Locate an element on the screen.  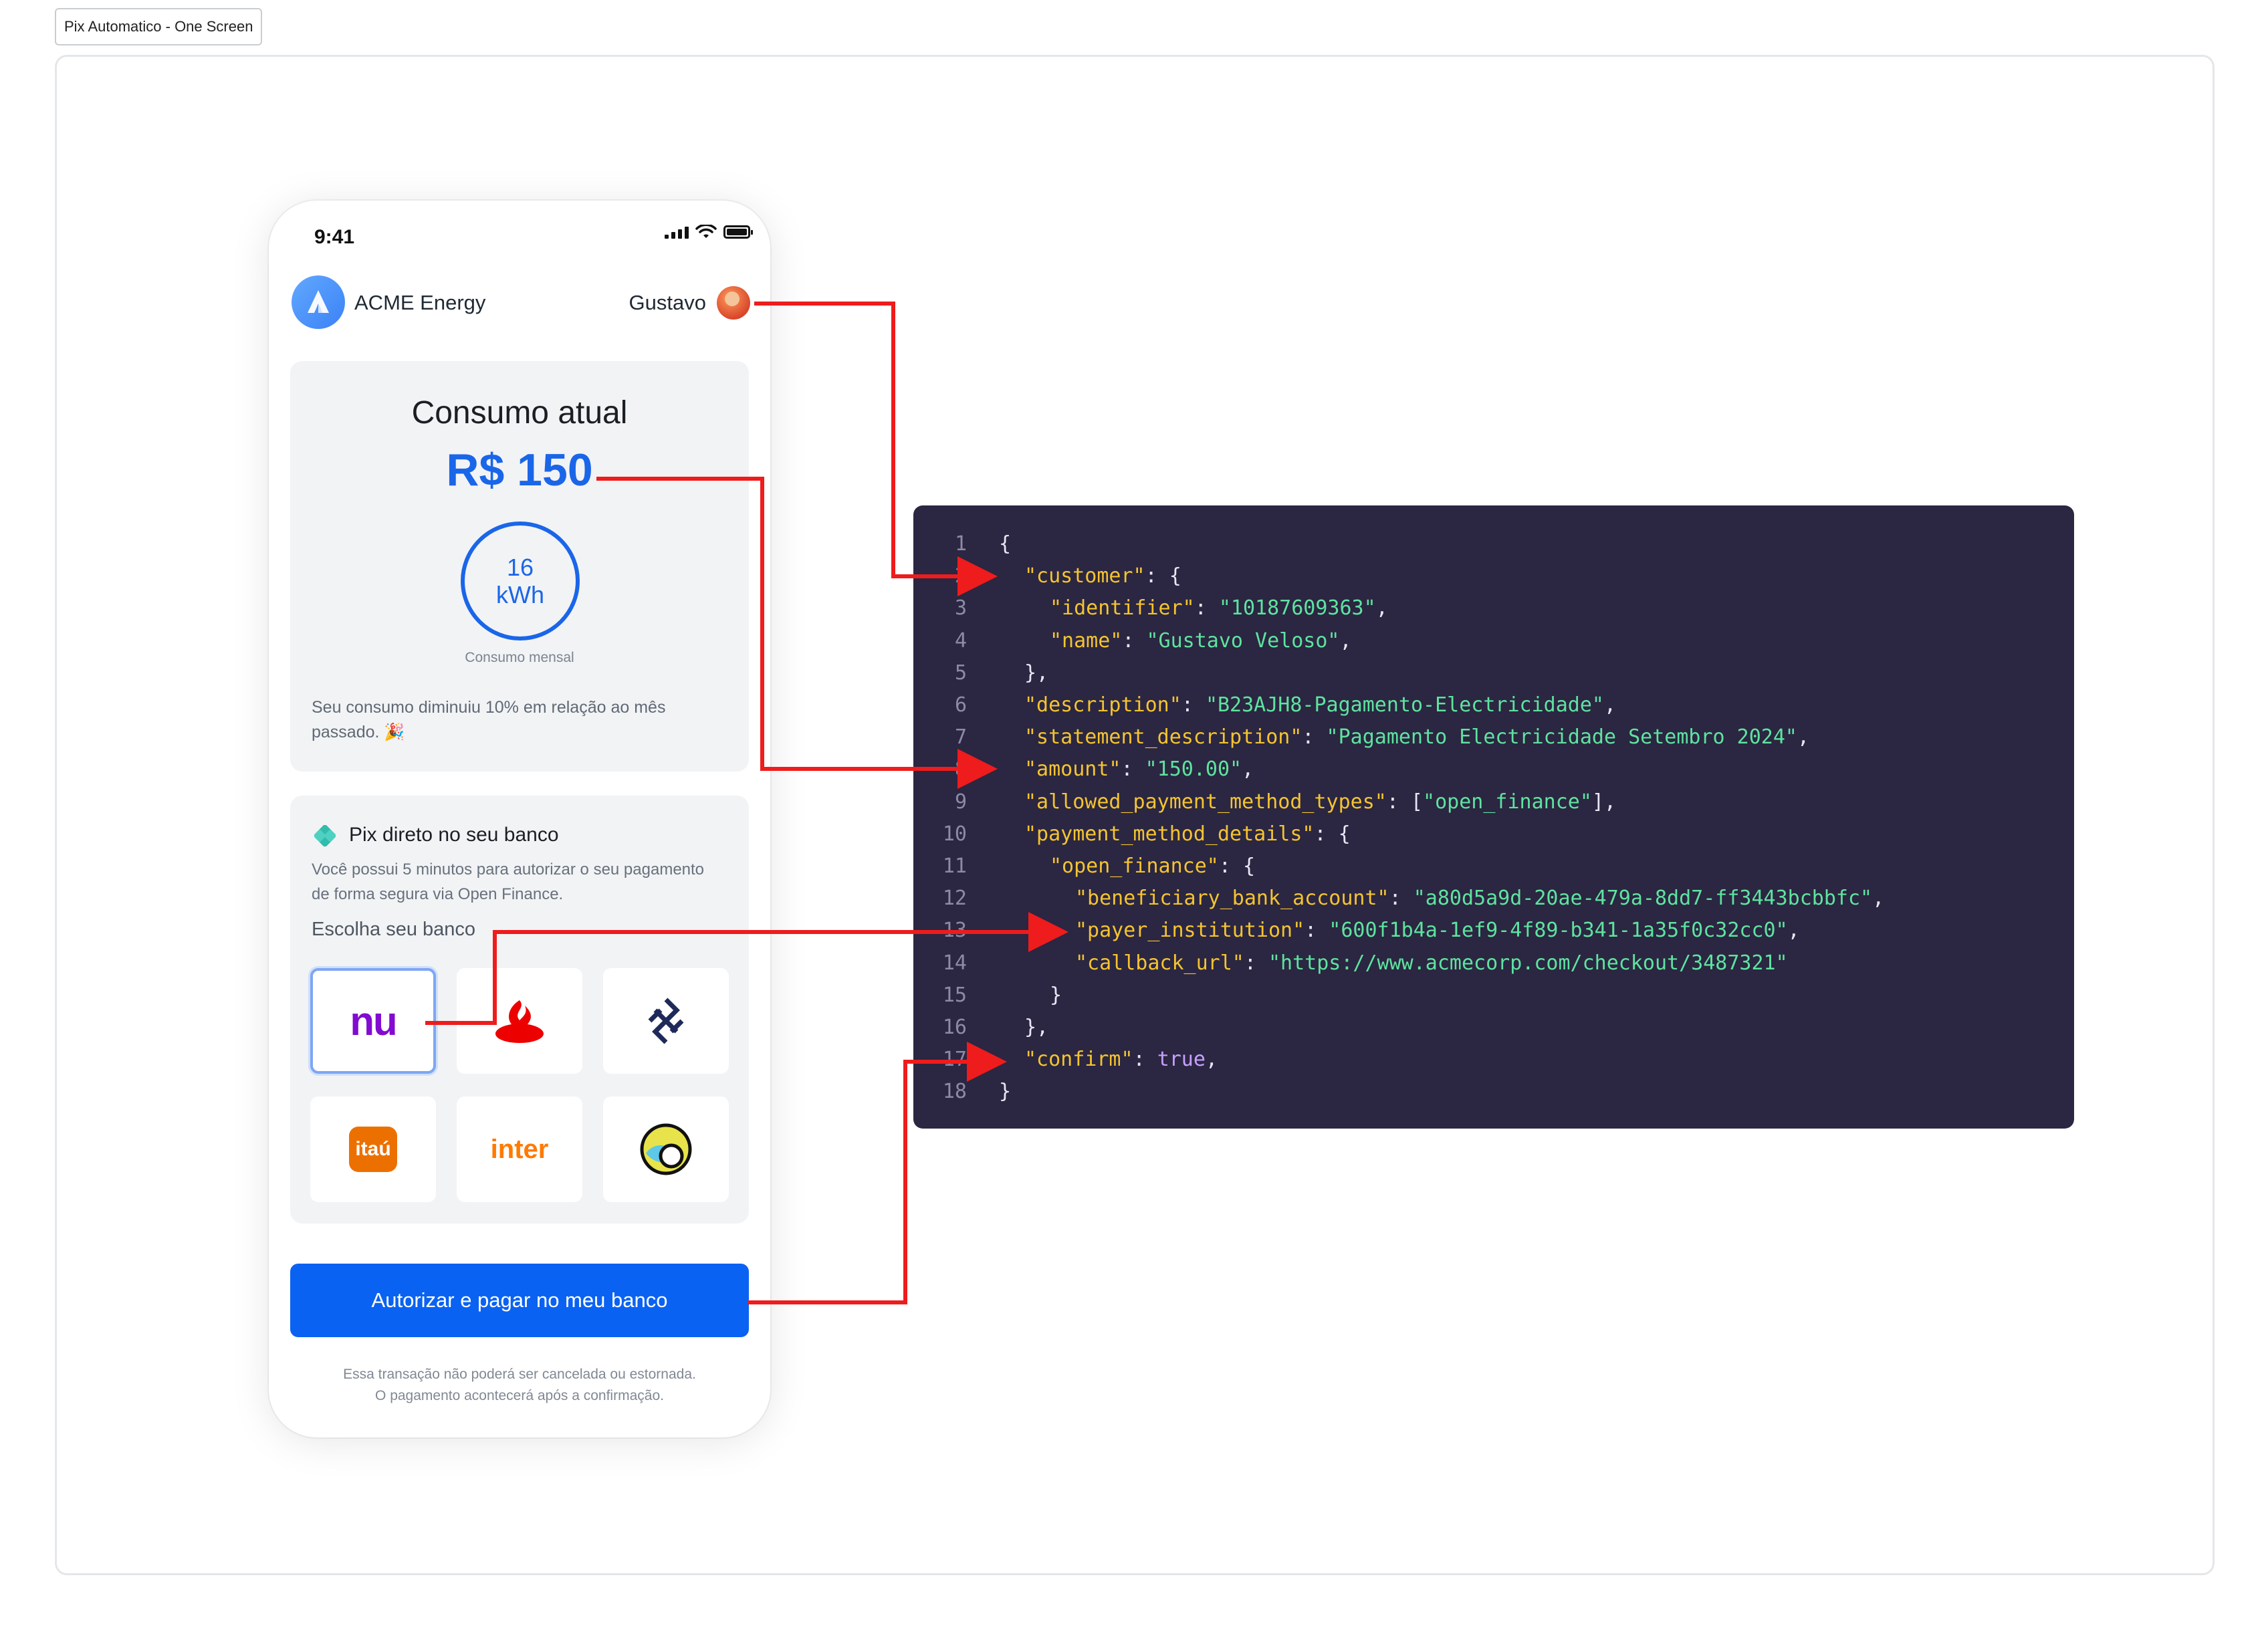
line-number: 14 is located at coordinates (954, 963).